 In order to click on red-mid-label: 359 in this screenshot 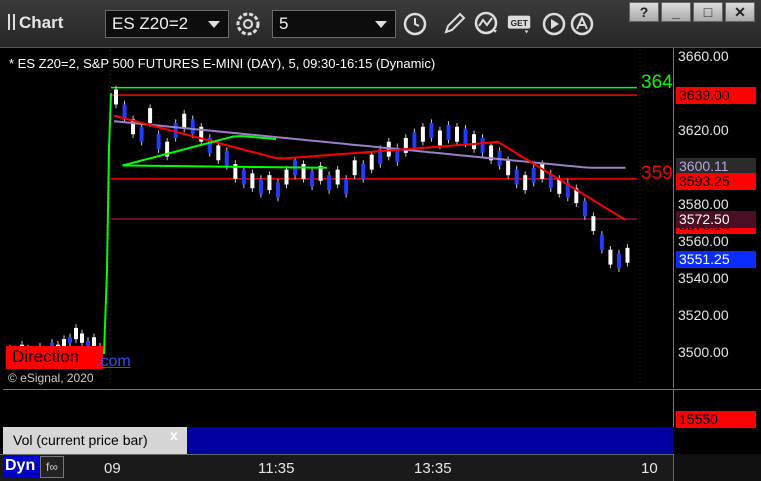, I will do `click(657, 173)`.